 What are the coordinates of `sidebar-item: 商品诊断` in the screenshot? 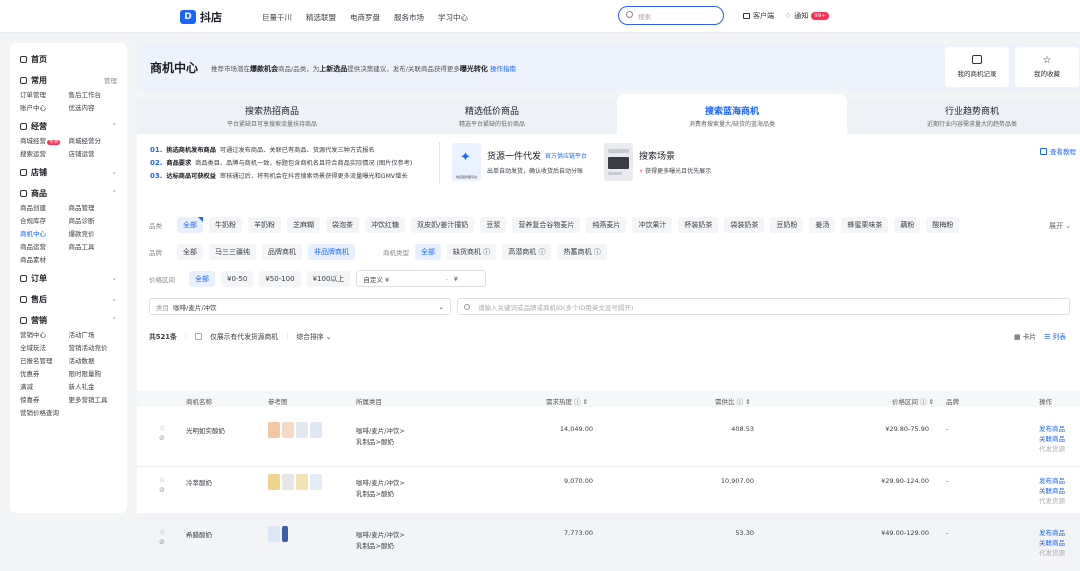 It's located at (93, 221).